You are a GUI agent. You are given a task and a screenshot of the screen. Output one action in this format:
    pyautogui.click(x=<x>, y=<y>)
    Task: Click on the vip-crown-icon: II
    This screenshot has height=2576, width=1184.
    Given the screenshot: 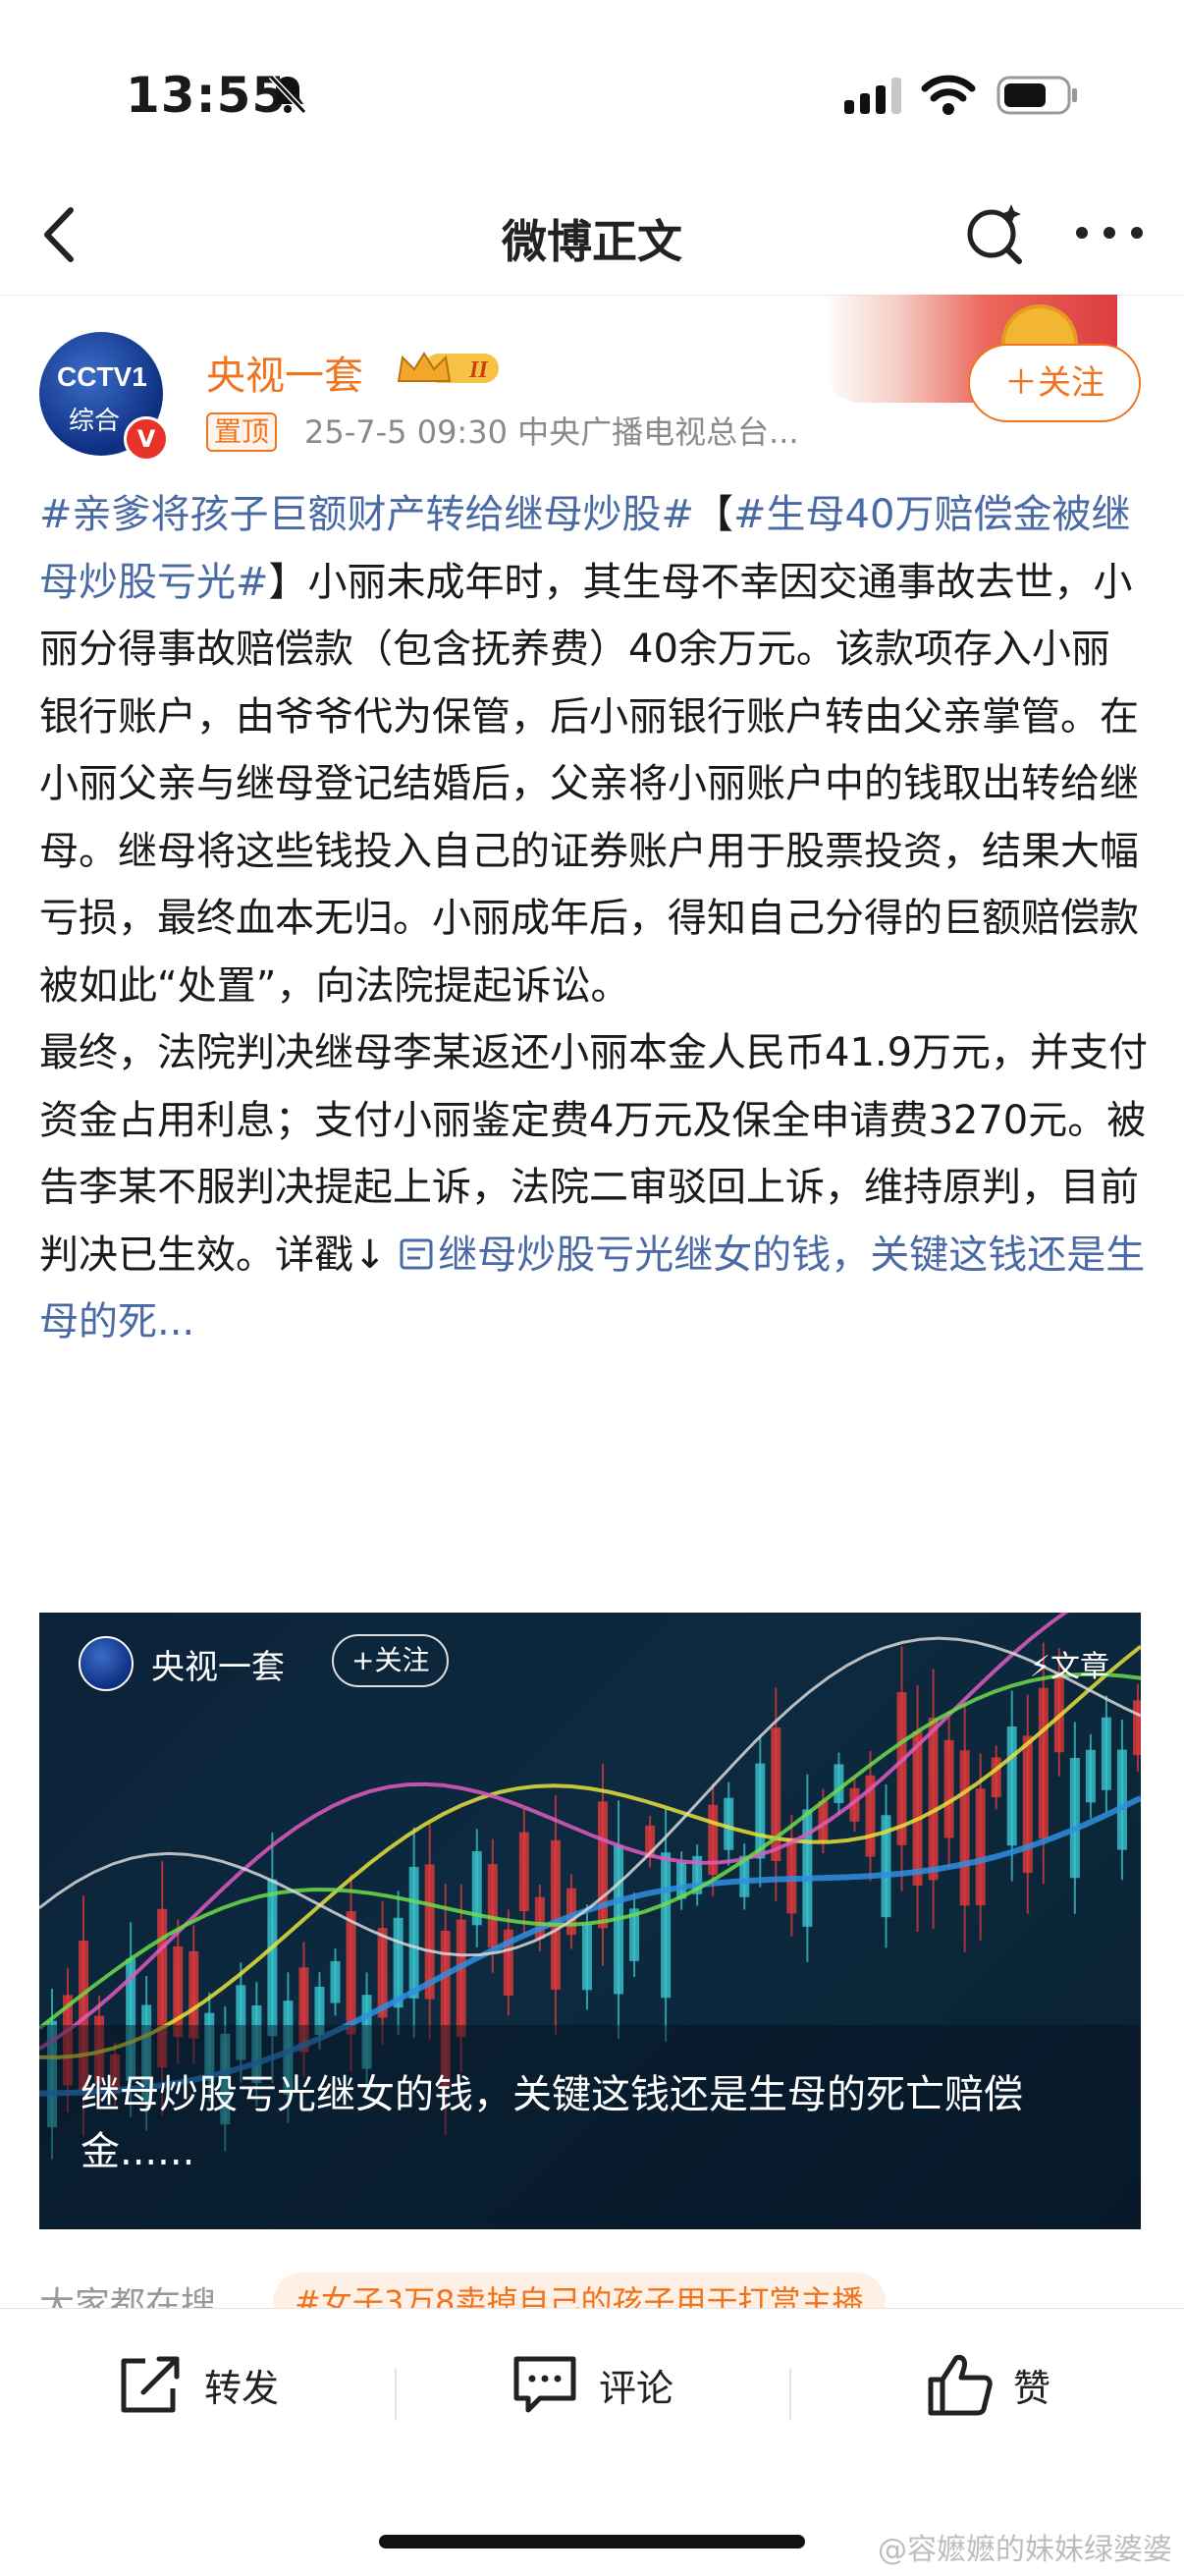 What is the action you would take?
    pyautogui.click(x=448, y=367)
    